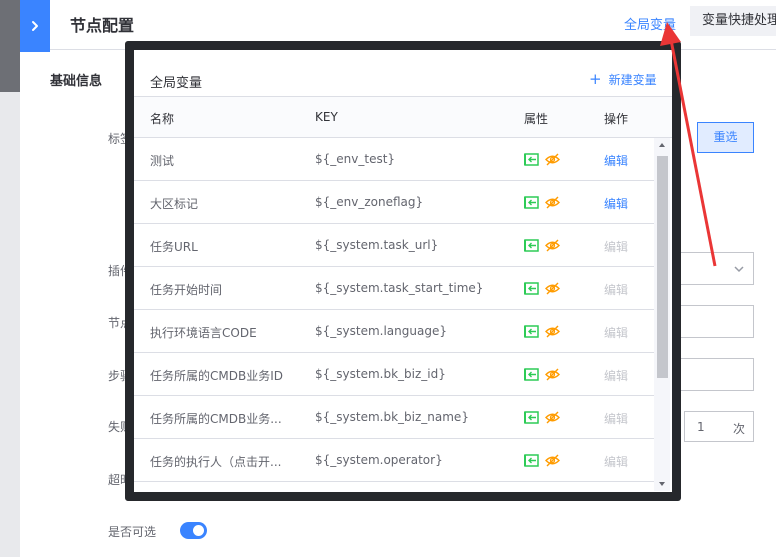 Image resolution: width=776 pixels, height=557 pixels. Describe the element at coordinates (379, 460) in the screenshot. I see `variable-key: ${_system.operator}` at that location.